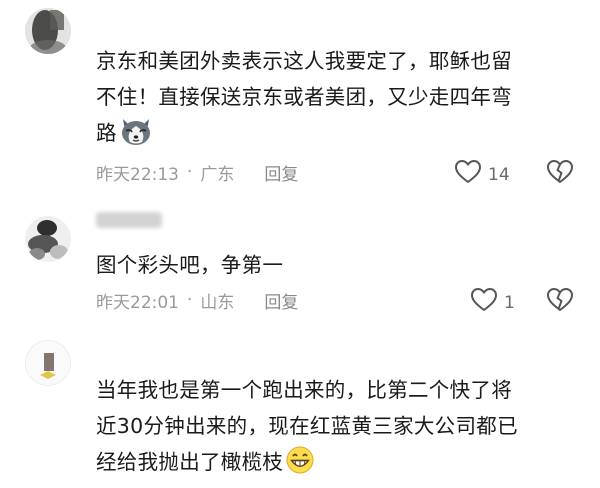  Describe the element at coordinates (136, 136) in the screenshot. I see `husky-dog-emoji` at that location.